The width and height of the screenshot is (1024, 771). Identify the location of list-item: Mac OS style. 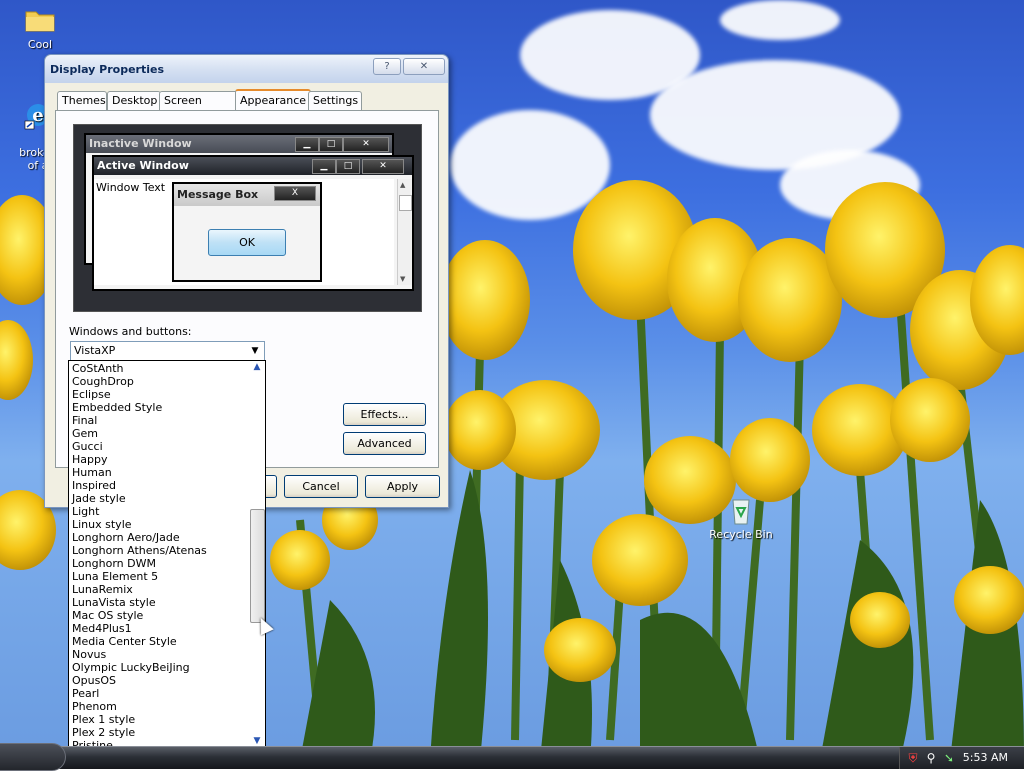
(107, 615).